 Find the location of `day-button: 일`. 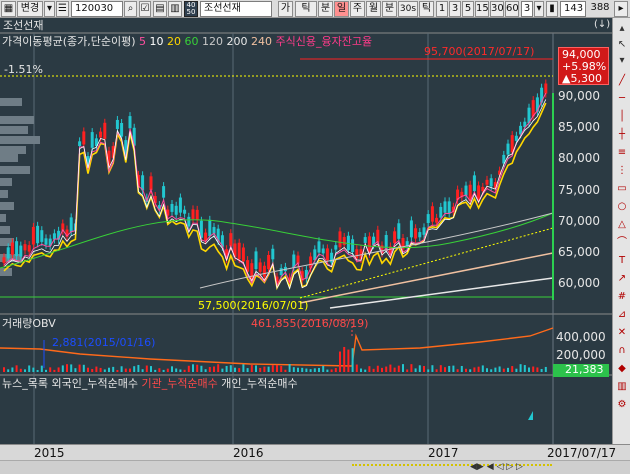

day-button: 일 is located at coordinates (341, 9).